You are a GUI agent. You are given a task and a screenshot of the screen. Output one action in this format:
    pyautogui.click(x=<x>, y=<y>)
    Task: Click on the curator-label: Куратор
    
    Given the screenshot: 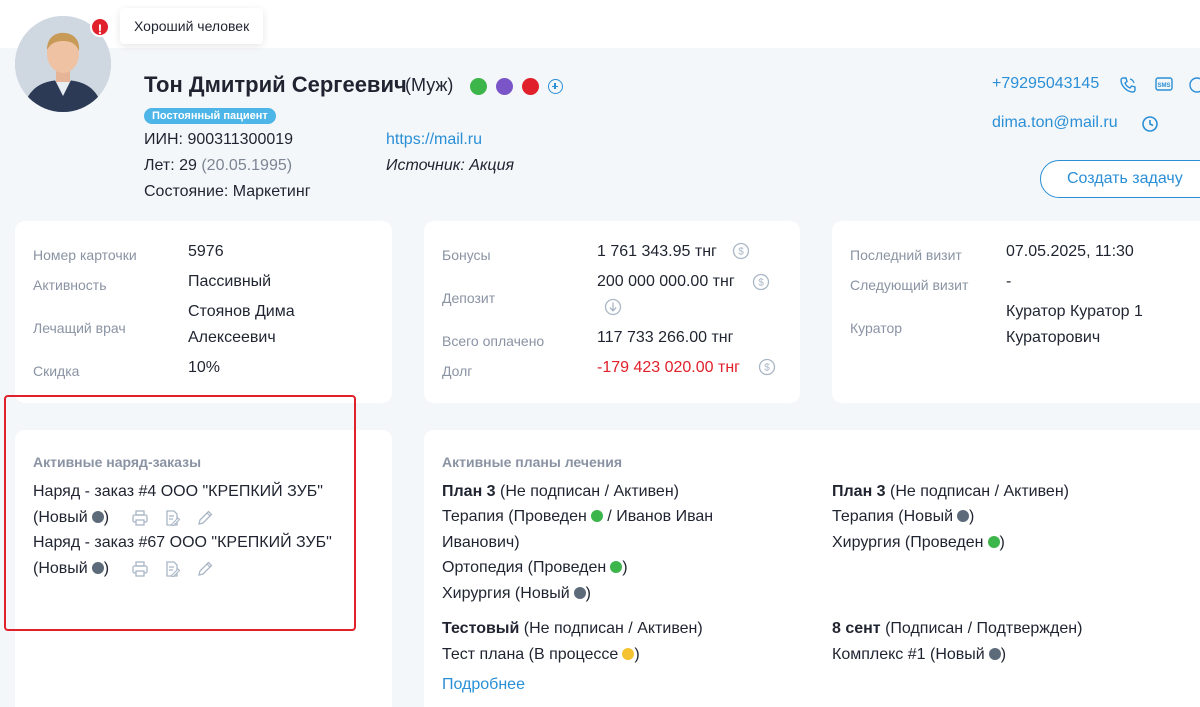 What is the action you would take?
    pyautogui.click(x=876, y=328)
    